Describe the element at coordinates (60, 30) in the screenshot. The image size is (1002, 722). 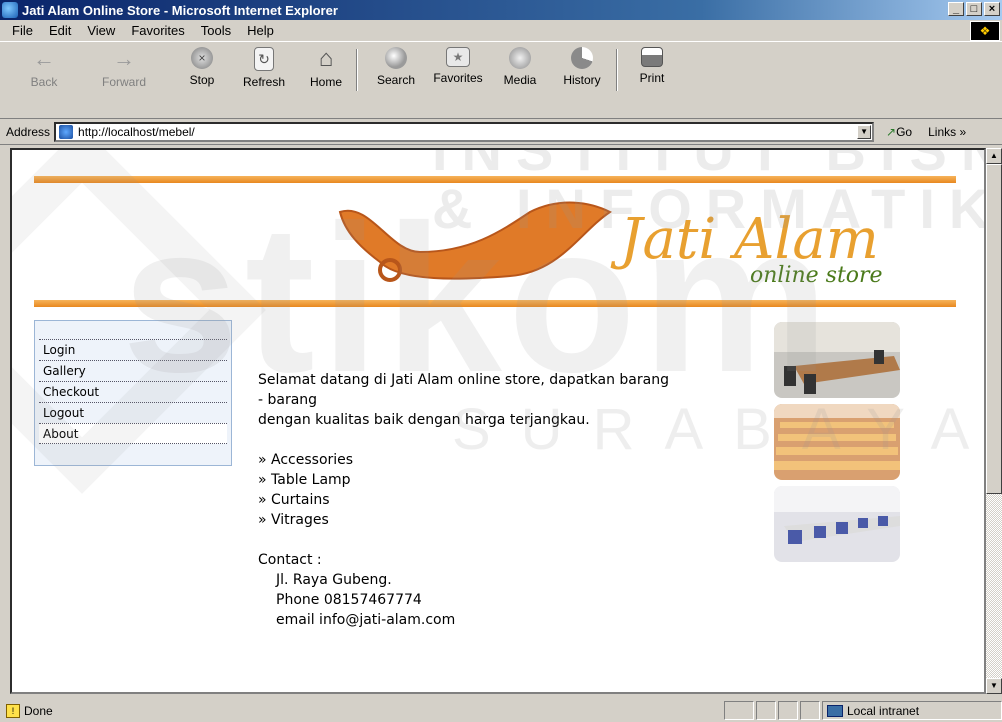
I see `menu-edit: Edit` at that location.